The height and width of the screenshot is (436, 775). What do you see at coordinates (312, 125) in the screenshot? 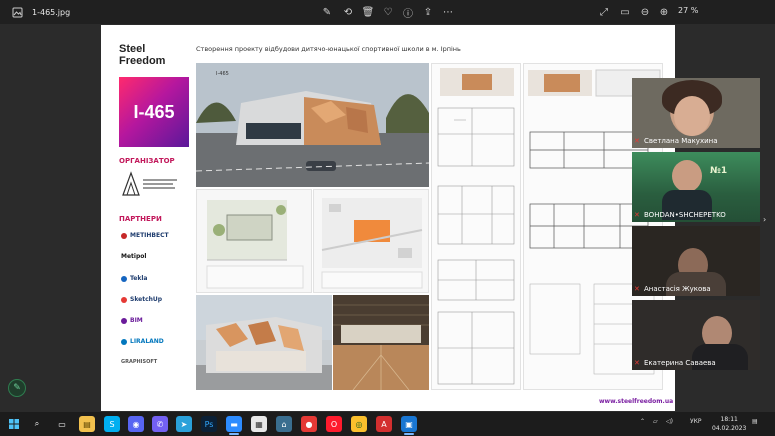
I see `exterior-render-street: I-465` at bounding box center [312, 125].